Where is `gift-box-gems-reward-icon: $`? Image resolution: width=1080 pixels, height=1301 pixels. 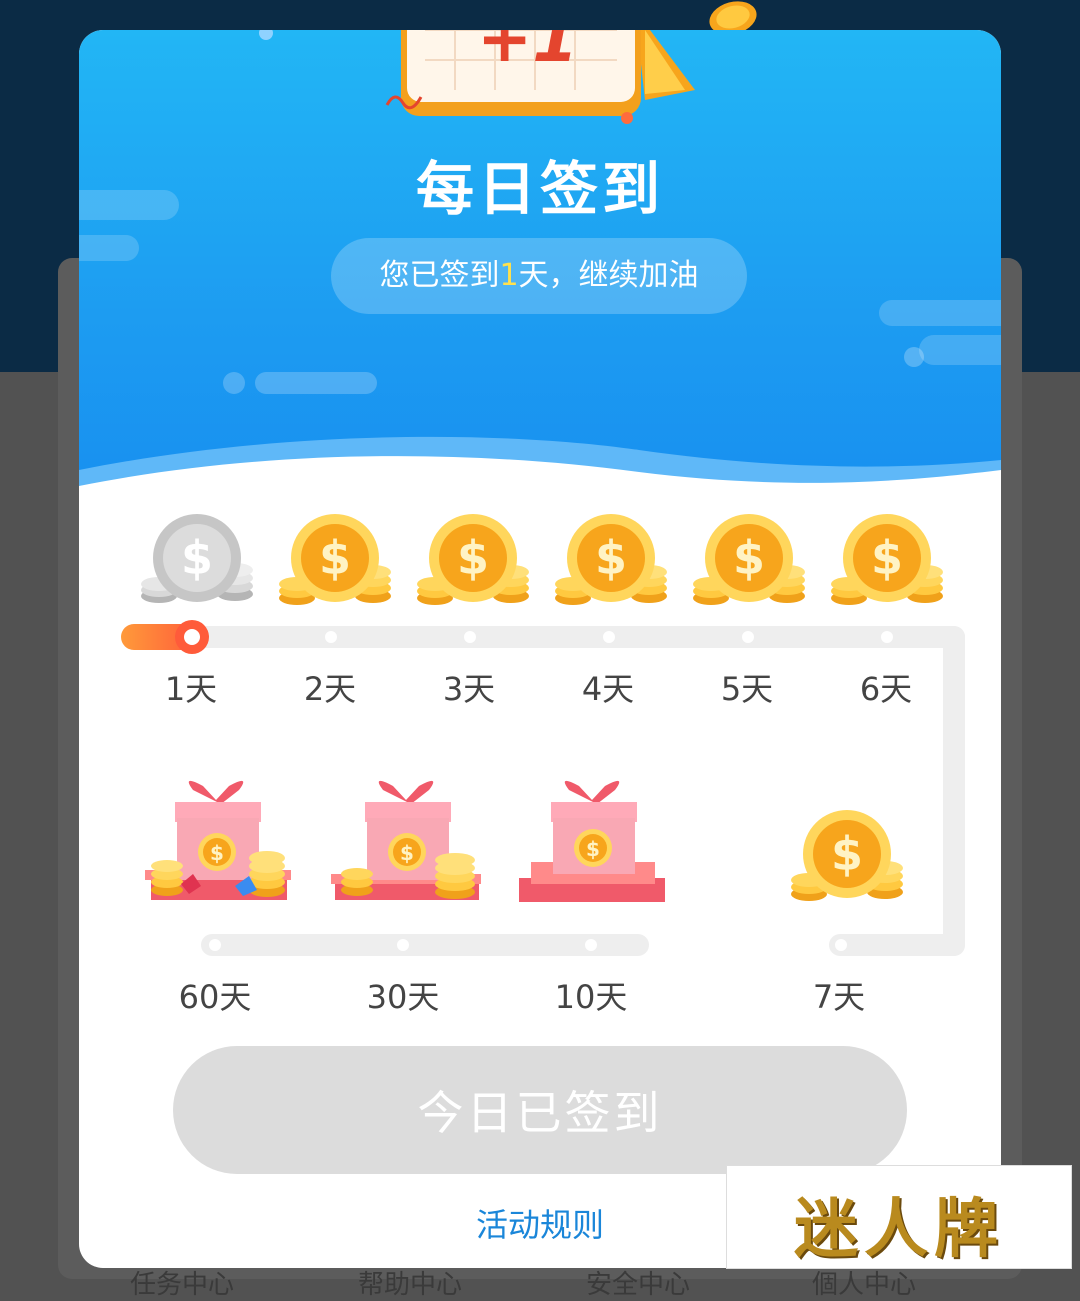
gift-box-gems-reward-icon: $ is located at coordinates (218, 840).